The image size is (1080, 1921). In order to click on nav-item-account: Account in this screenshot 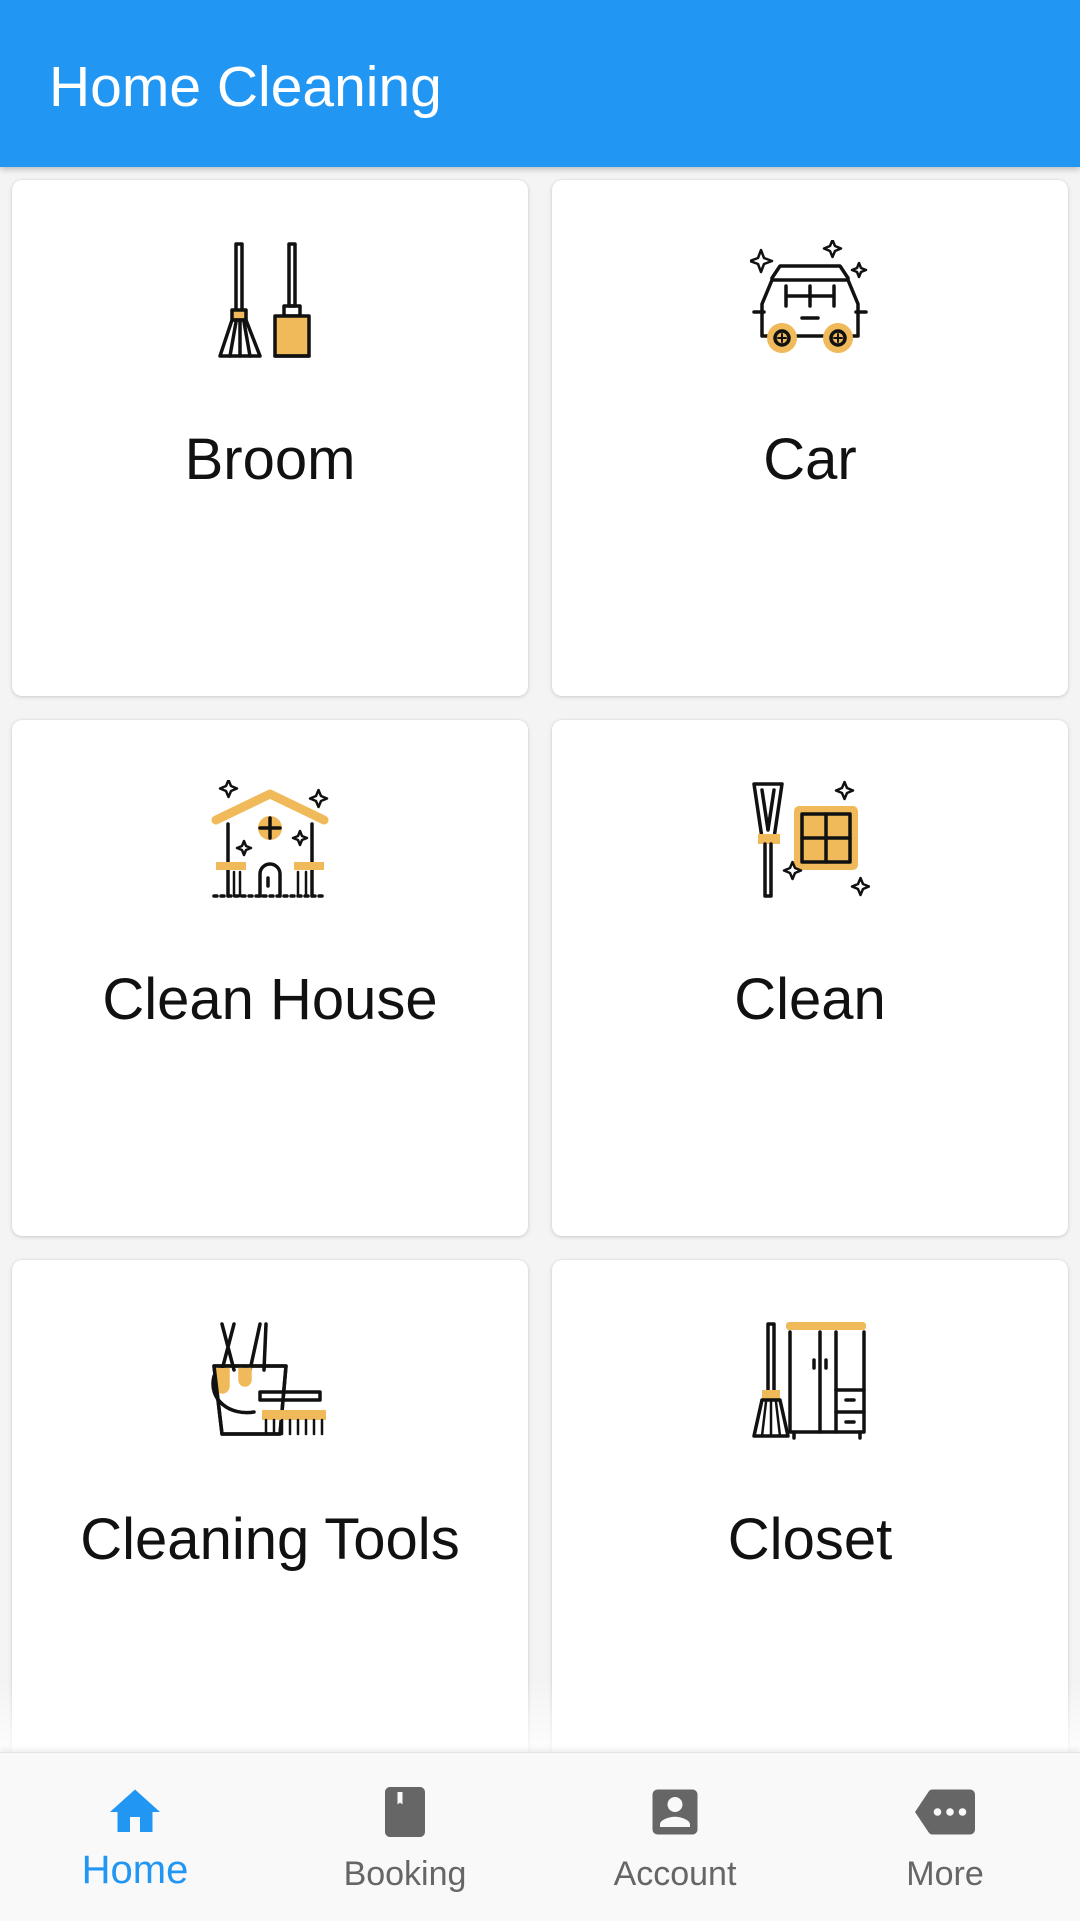, I will do `click(675, 1837)`.